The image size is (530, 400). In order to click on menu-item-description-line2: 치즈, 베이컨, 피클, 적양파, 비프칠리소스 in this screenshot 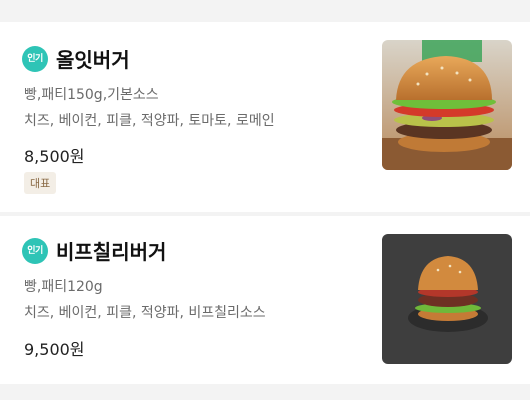, I will do `click(145, 313)`.